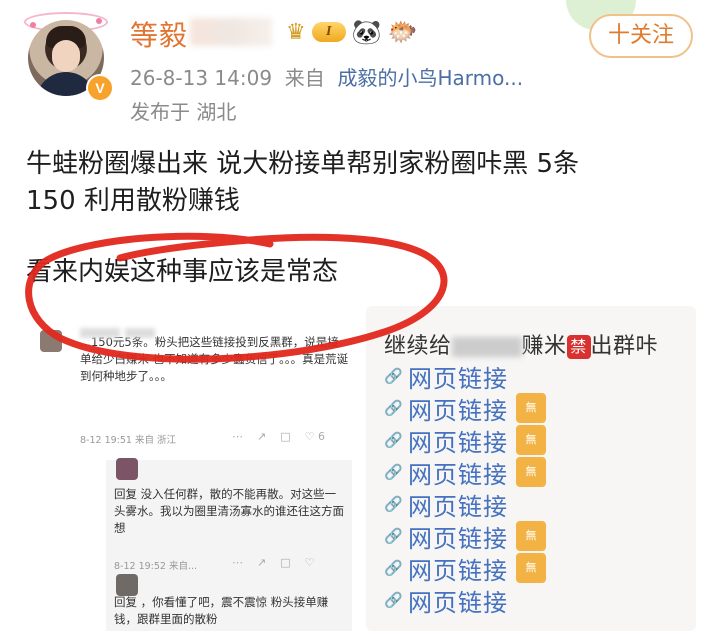  What do you see at coordinates (159, 34) in the screenshot?
I see `author-name: 等毅` at bounding box center [159, 34].